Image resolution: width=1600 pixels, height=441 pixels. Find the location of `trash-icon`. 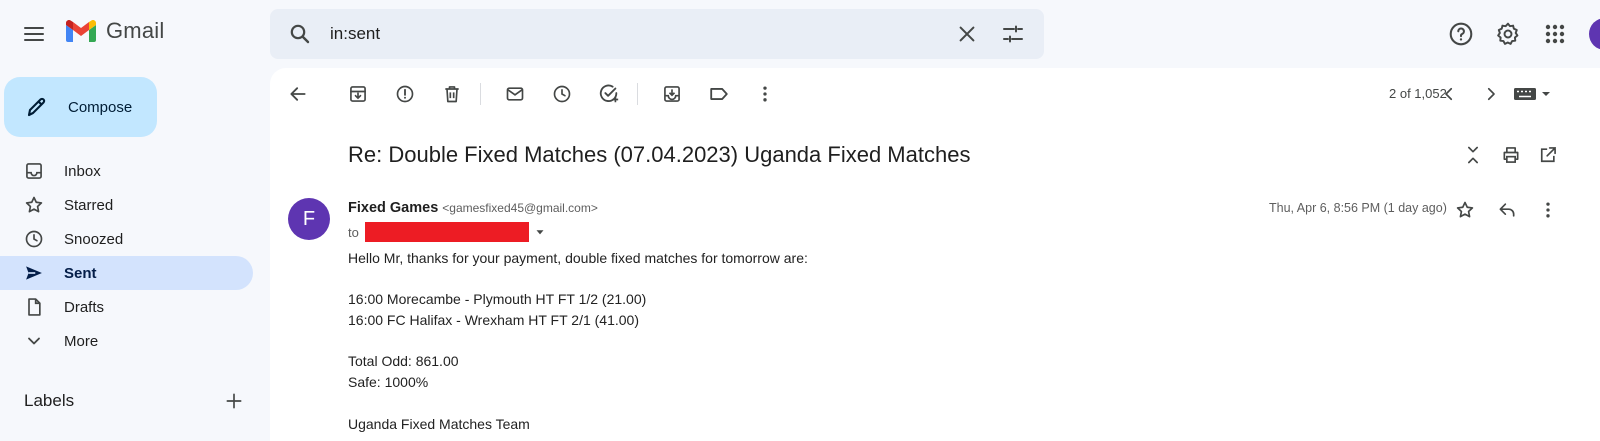

trash-icon is located at coordinates (452, 94).